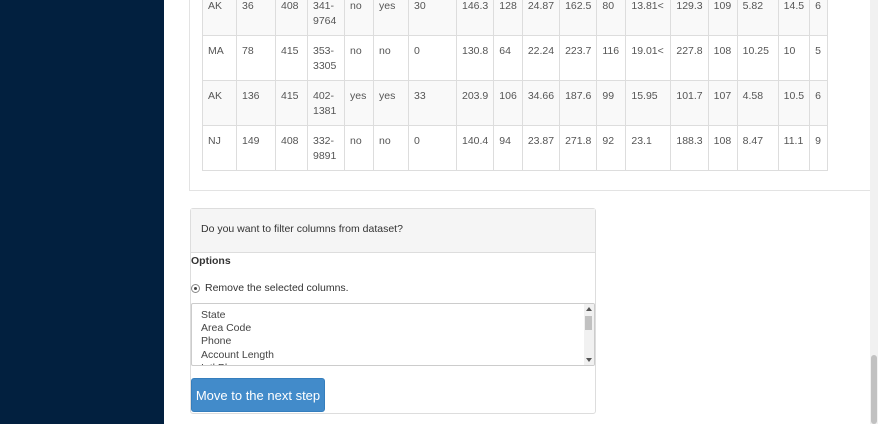 The image size is (878, 424). Describe the element at coordinates (578, 18) in the screenshot. I see `table-cell: 162.5` at that location.